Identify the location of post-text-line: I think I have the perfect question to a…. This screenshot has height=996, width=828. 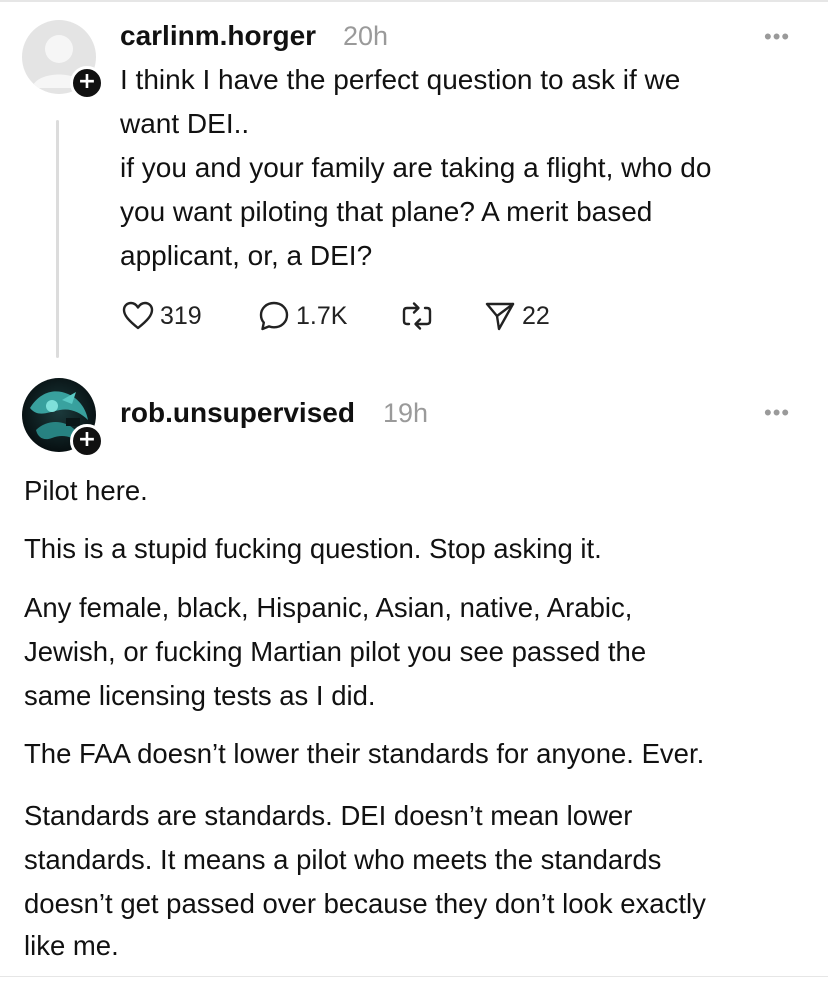
(400, 79).